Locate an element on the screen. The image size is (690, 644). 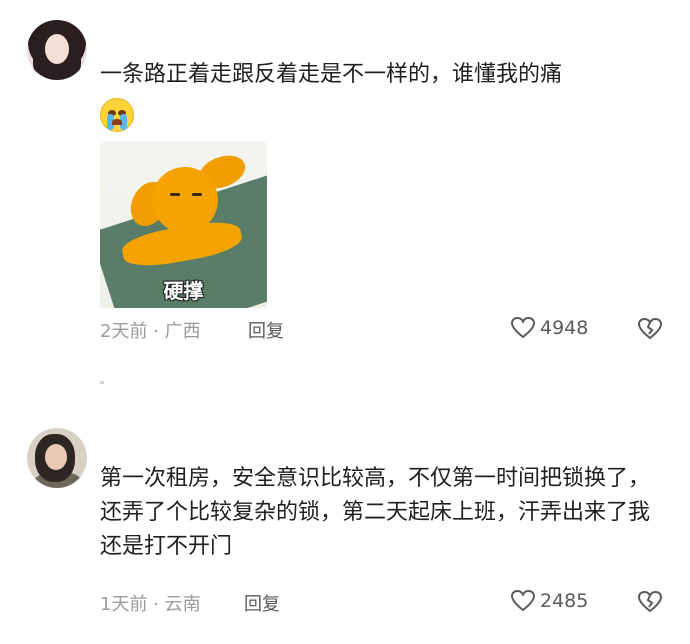
sticker-image: 硬撑 is located at coordinates (183, 224).